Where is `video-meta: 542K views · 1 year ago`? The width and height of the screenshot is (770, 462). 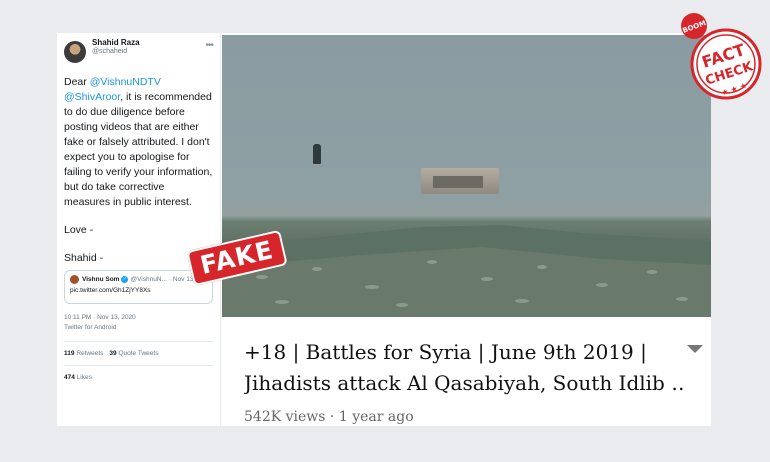
video-meta: 542K views · 1 year ago is located at coordinates (329, 417).